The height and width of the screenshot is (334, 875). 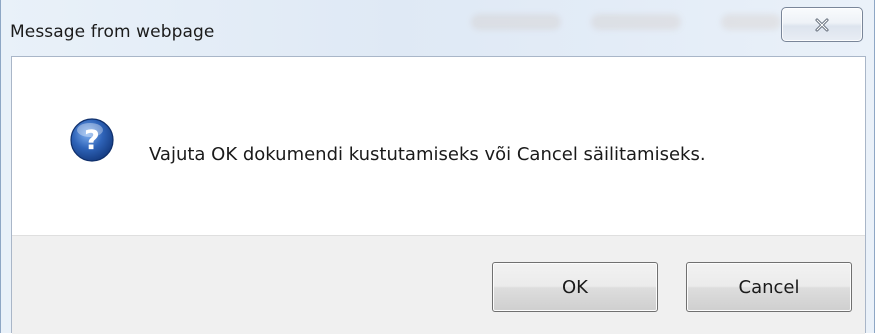 I want to click on ok-button: OK, so click(x=575, y=287).